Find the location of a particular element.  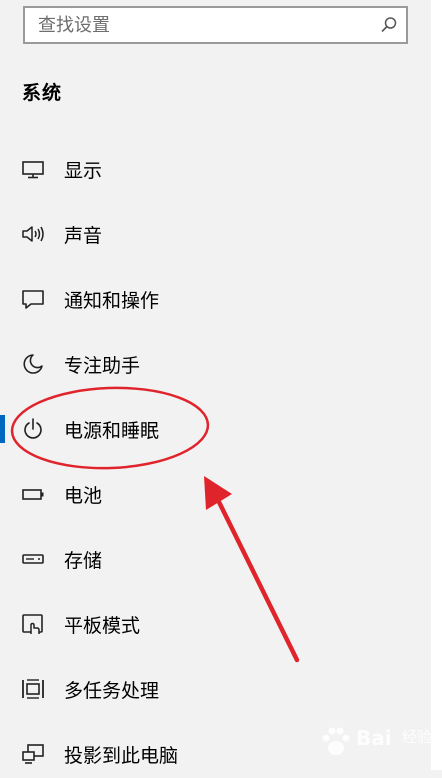

nav-item-label: 存储 is located at coordinates (83, 561).